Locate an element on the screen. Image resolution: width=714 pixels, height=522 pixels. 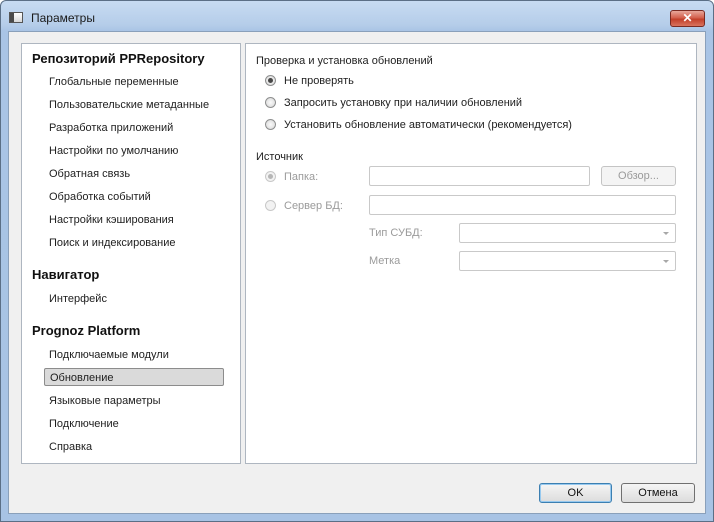
nav-item-global-variables: Глобальные переменные is located at coordinates (114, 82).